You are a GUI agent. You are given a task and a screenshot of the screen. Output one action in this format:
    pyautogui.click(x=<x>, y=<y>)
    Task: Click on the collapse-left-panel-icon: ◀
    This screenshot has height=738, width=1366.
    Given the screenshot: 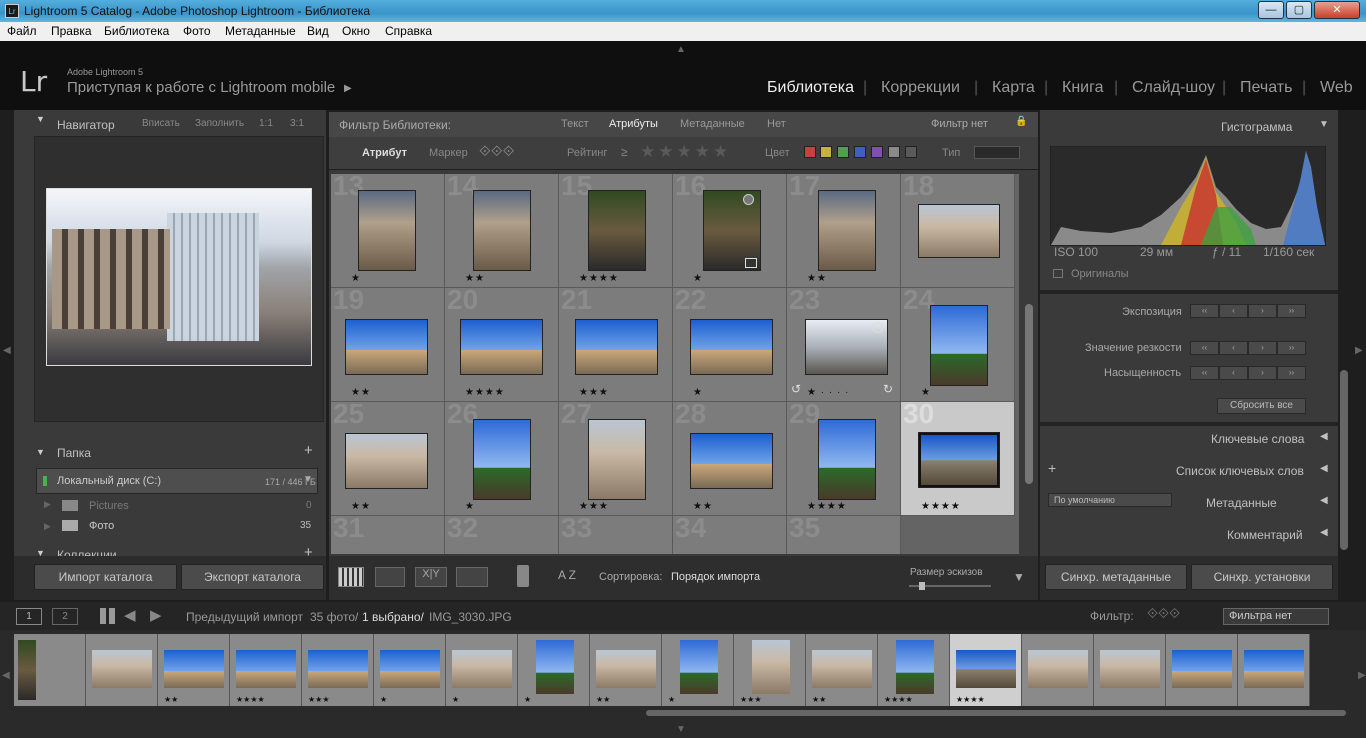 What is the action you would take?
    pyautogui.click(x=7, y=350)
    